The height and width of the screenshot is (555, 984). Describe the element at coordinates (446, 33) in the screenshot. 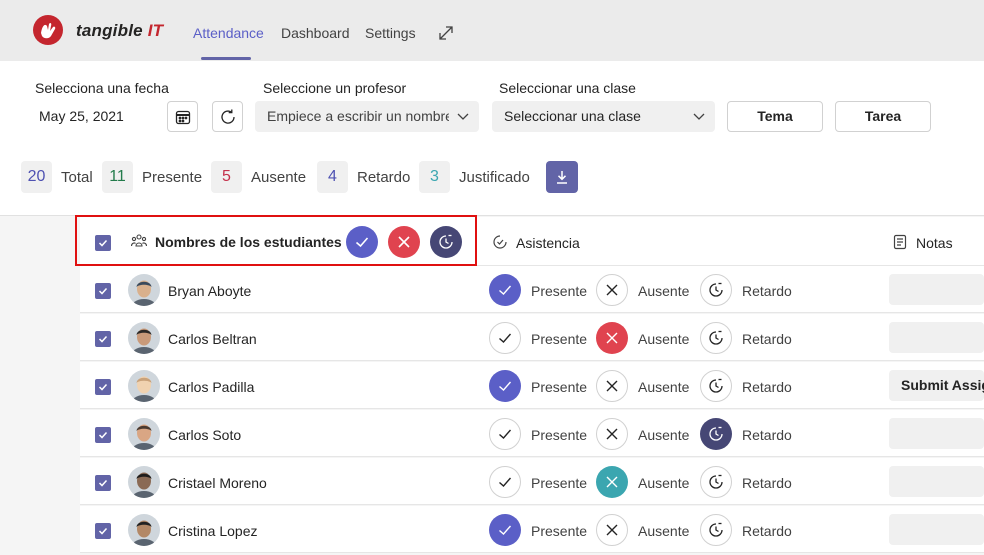

I see `expand-icon` at that location.